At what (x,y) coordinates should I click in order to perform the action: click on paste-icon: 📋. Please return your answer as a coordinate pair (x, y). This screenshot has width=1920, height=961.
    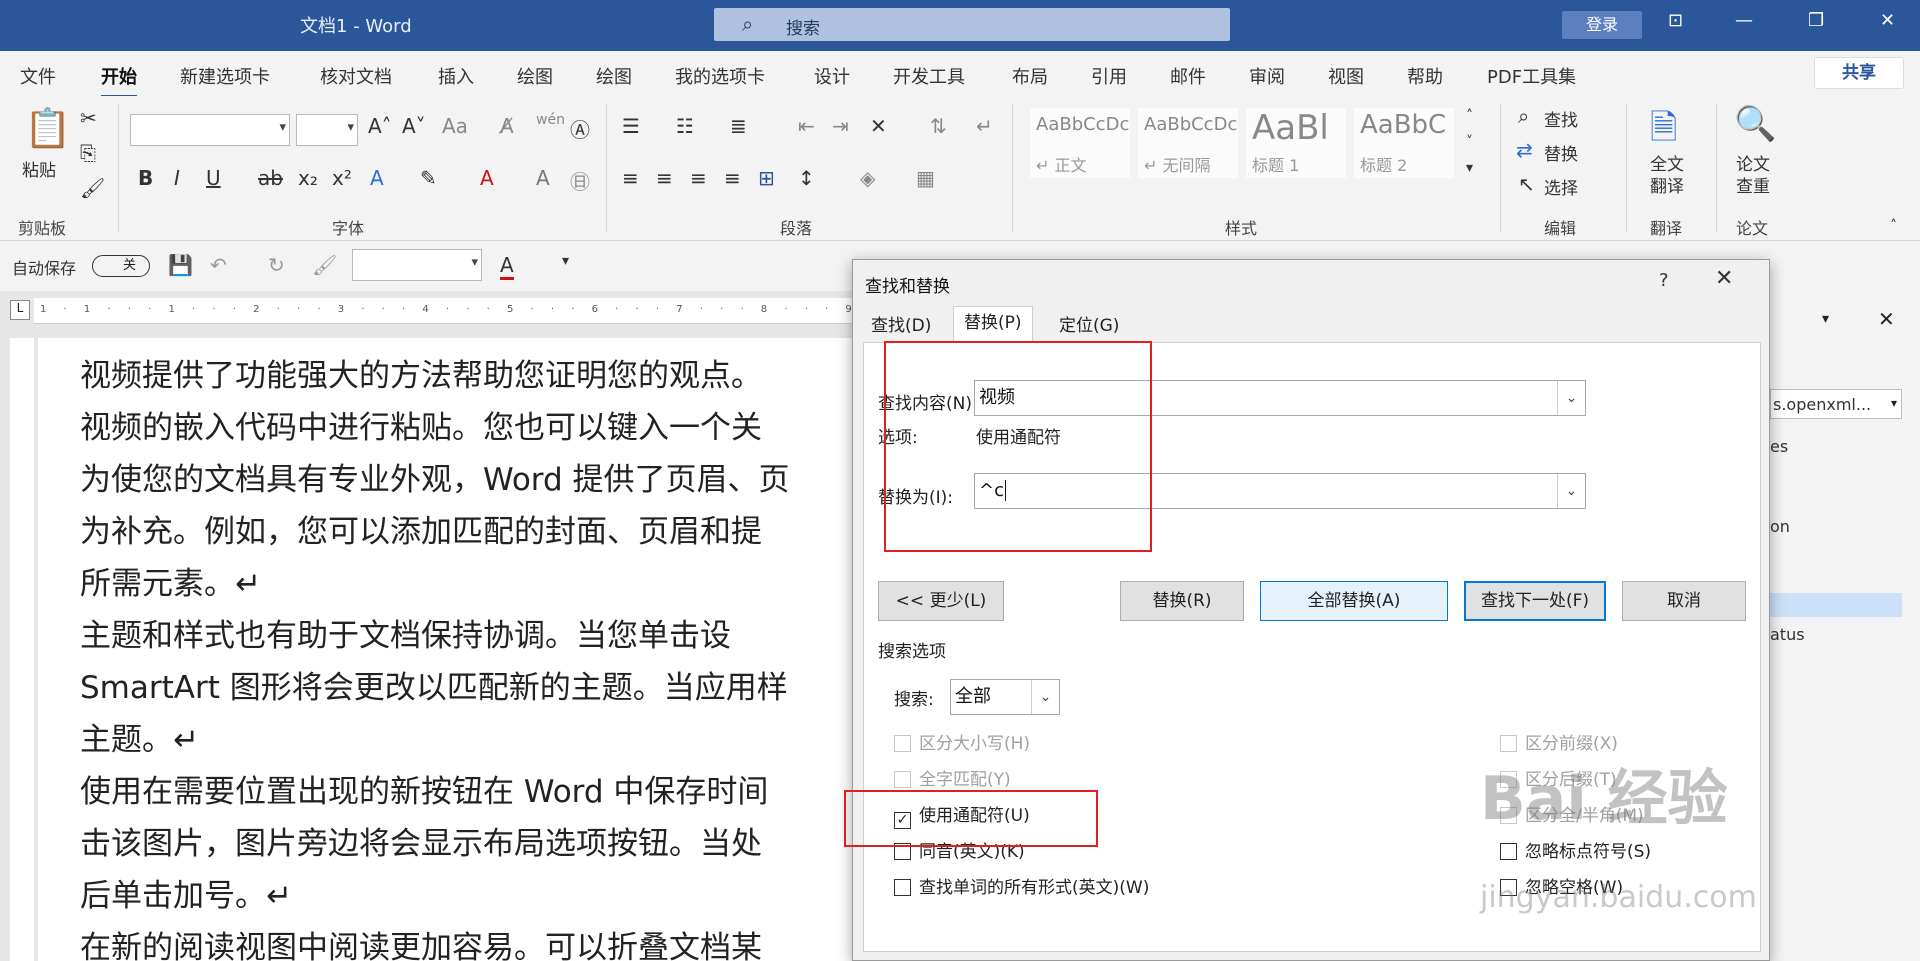
    Looking at the image, I should click on (47, 128).